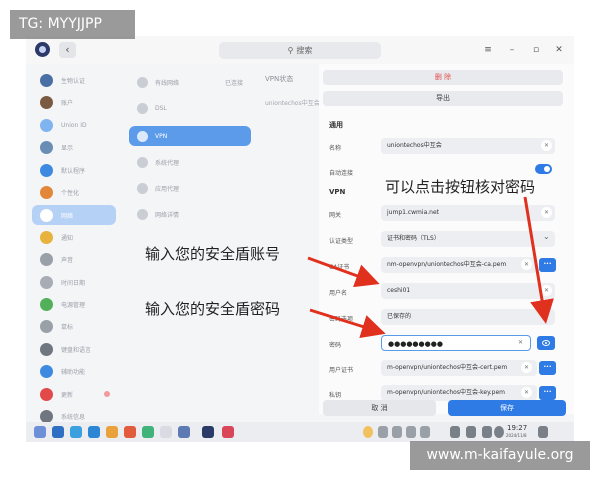 This screenshot has height=480, width=600. What do you see at coordinates (347, 323) in the screenshot?
I see `arrow-to-password` at bounding box center [347, 323].